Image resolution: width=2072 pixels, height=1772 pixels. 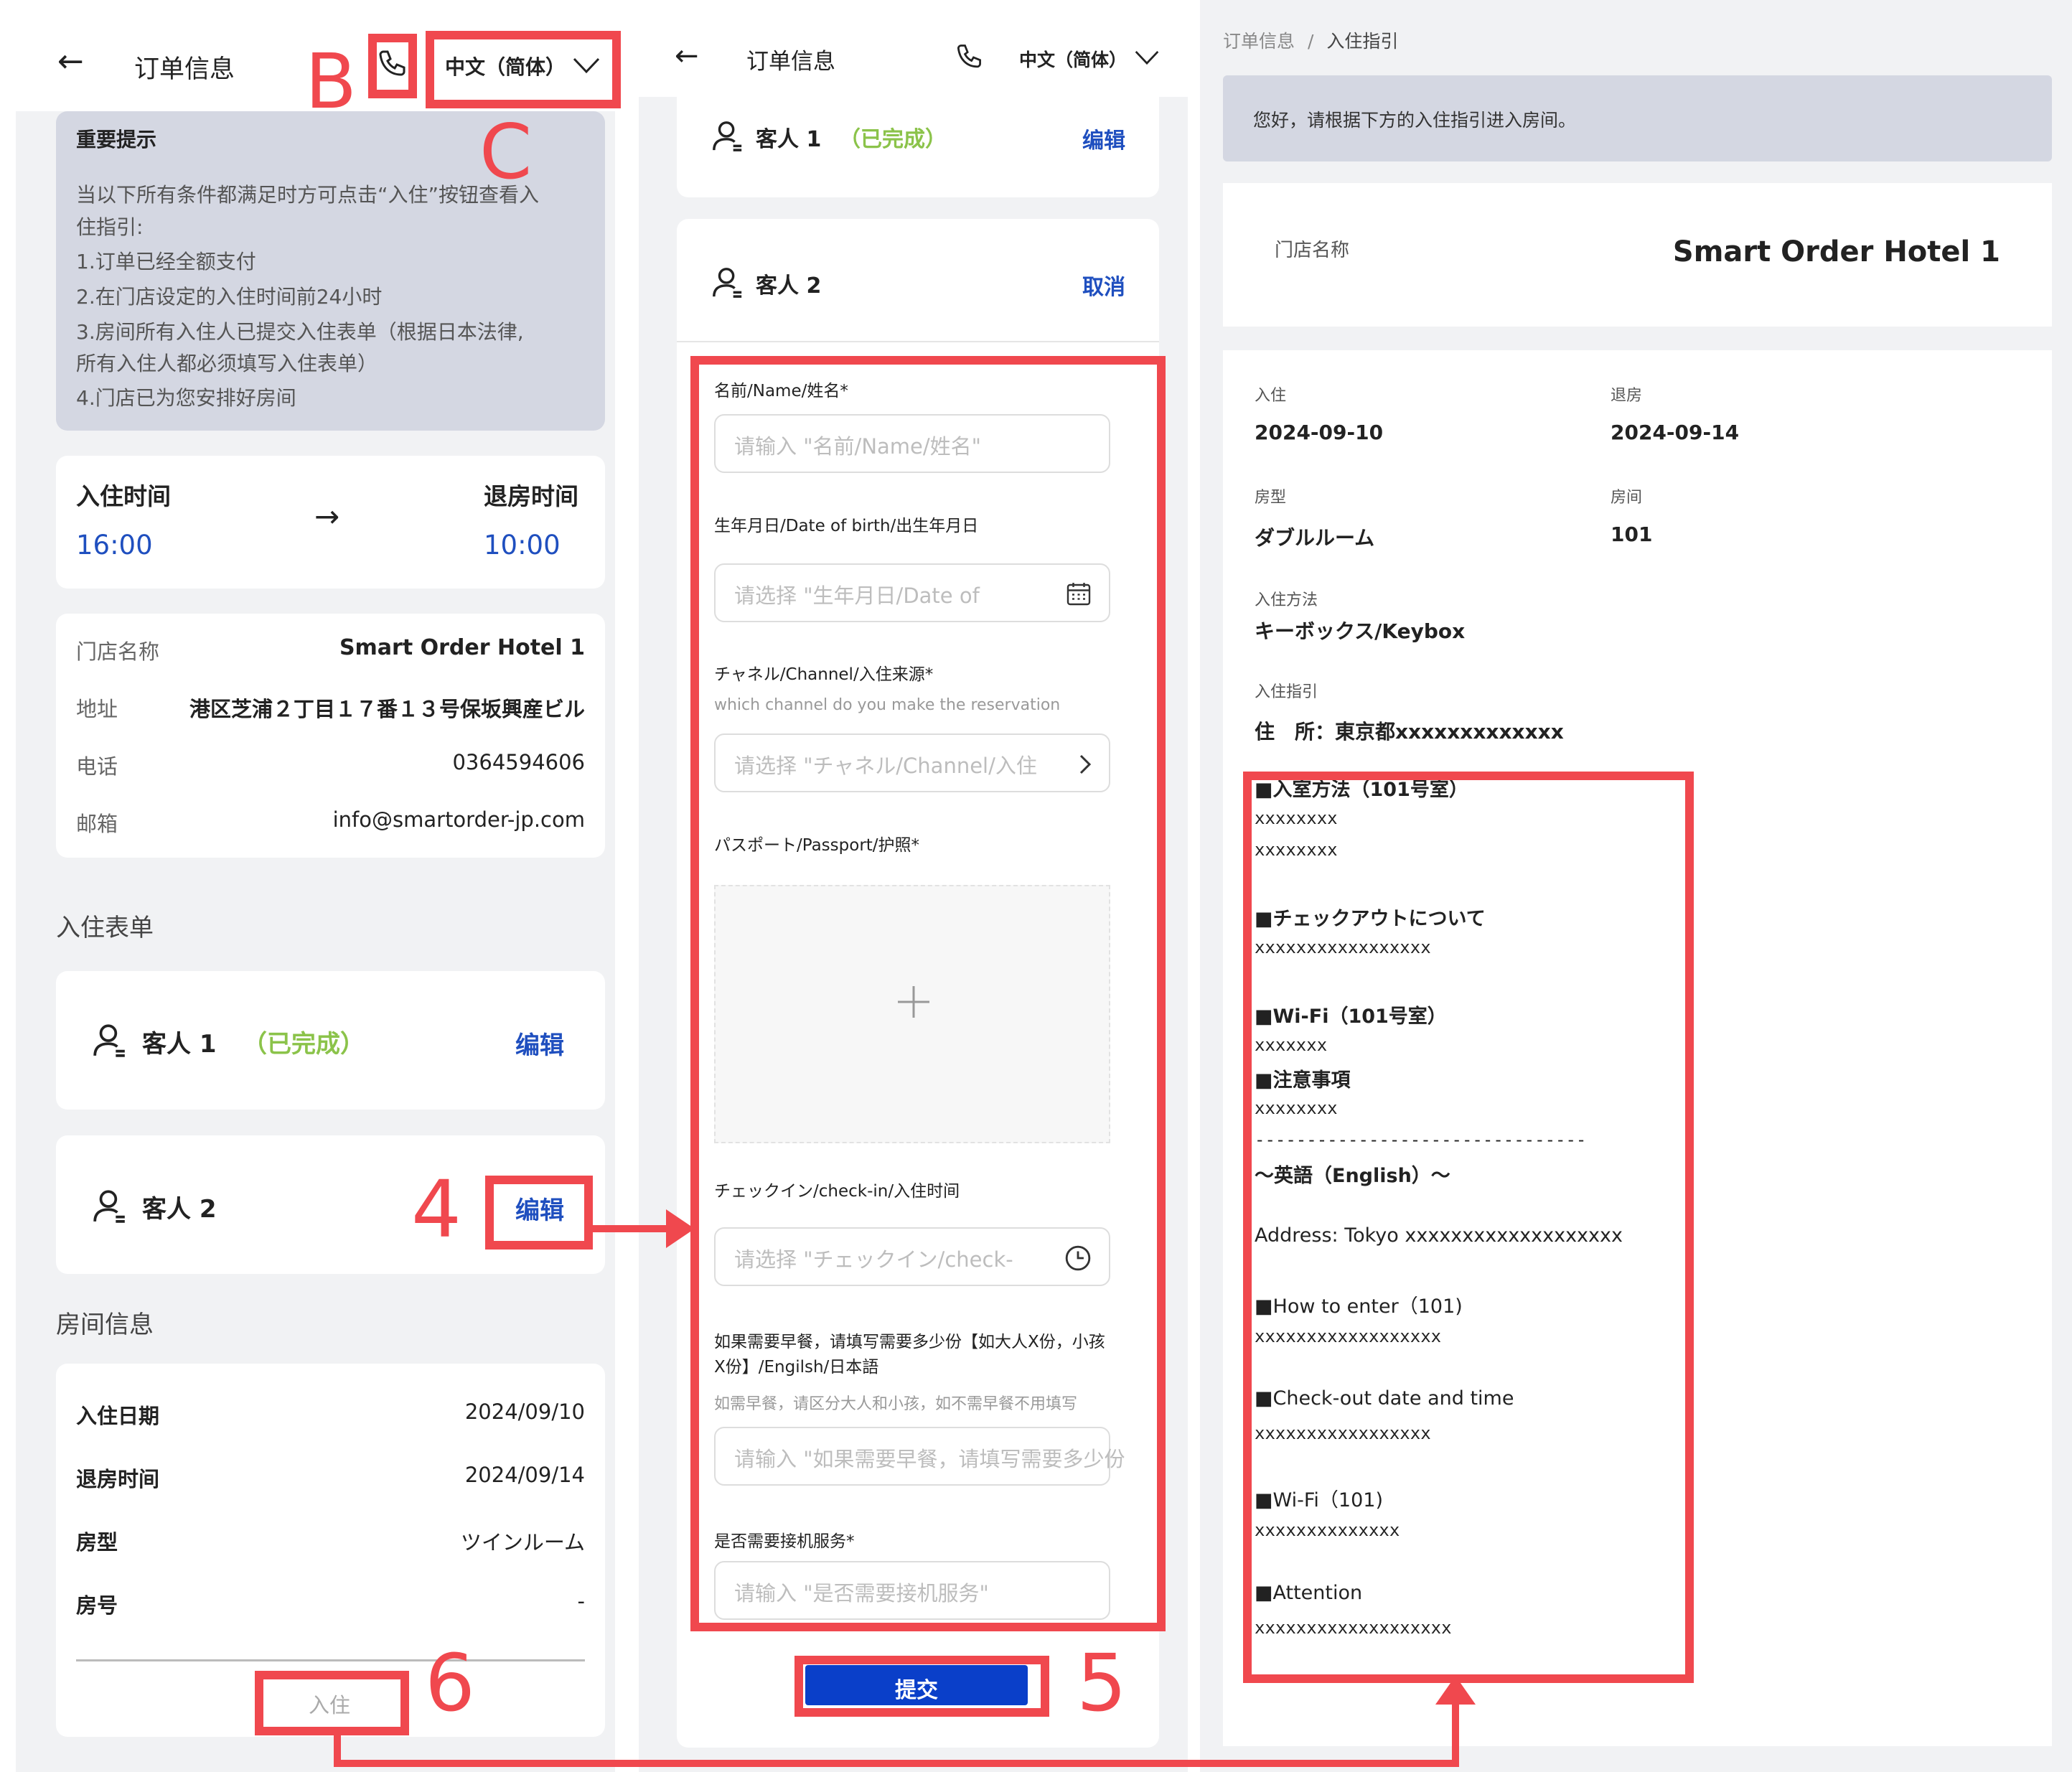 I want to click on checkout-date-value: 2024/09/14, so click(x=524, y=1475).